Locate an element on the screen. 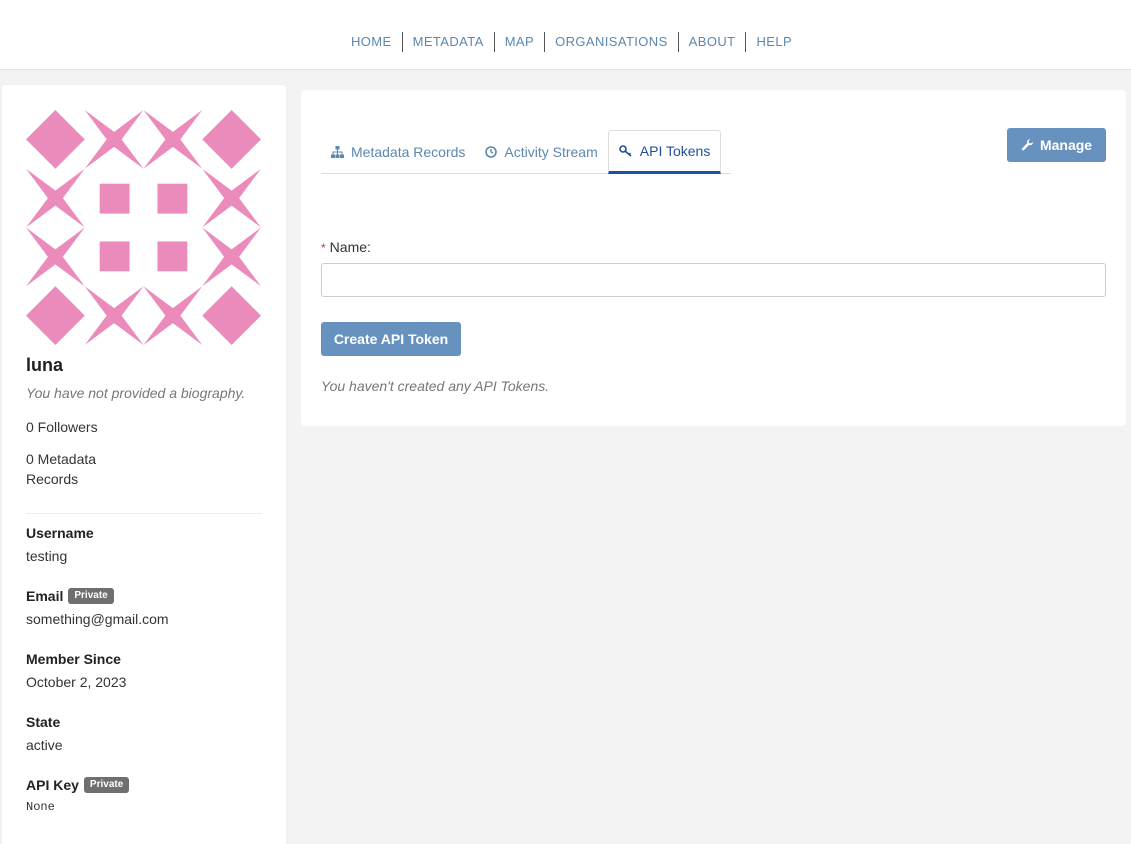 The image size is (1131, 844). api-key-field: API Key Private None is located at coordinates (78, 795).